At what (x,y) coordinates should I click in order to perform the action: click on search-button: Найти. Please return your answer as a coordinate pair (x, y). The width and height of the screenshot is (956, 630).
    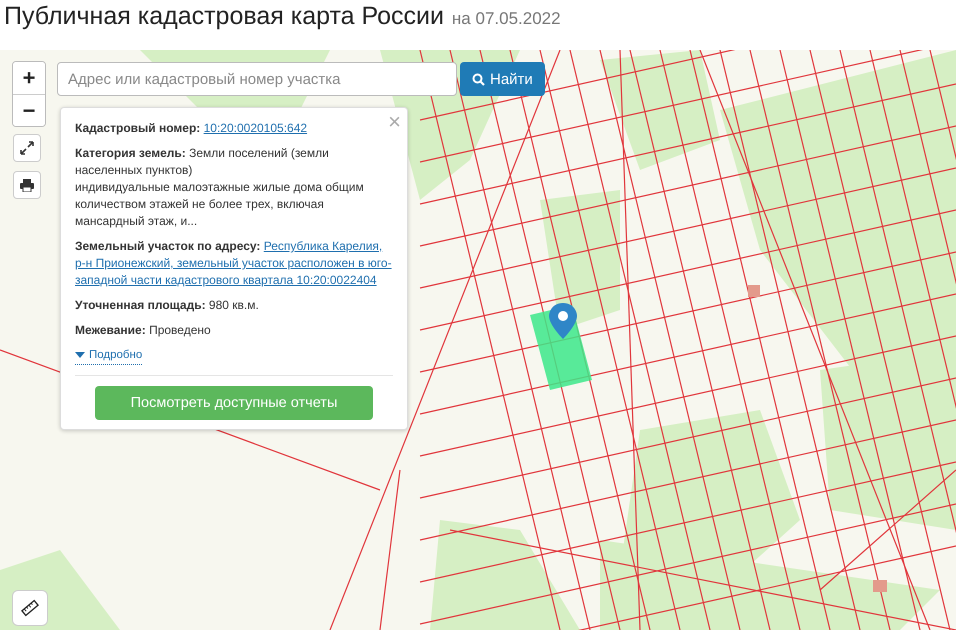
    Looking at the image, I should click on (502, 79).